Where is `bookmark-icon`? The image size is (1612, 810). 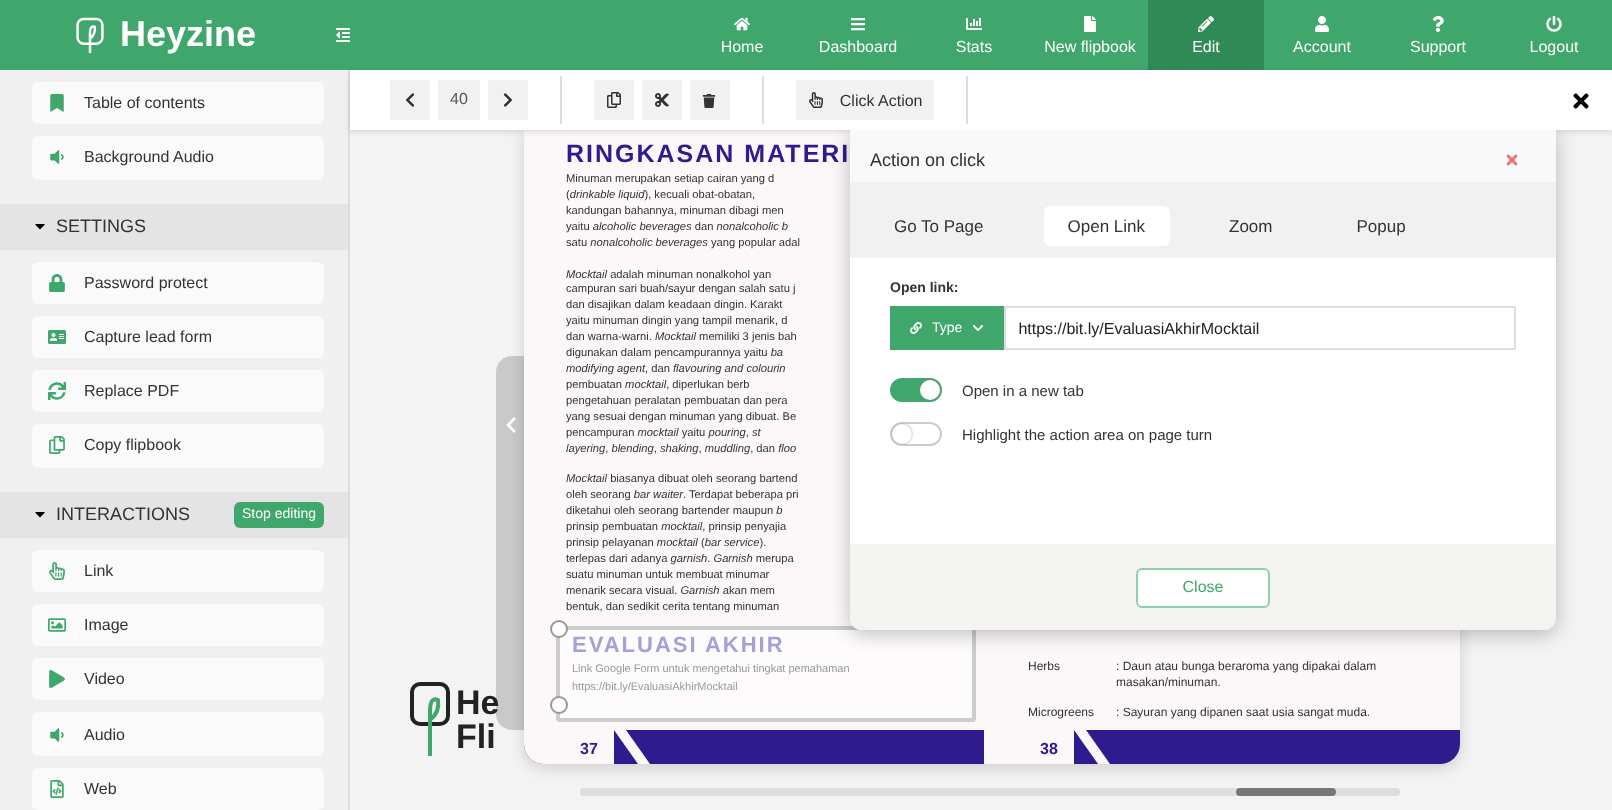 bookmark-icon is located at coordinates (57, 103).